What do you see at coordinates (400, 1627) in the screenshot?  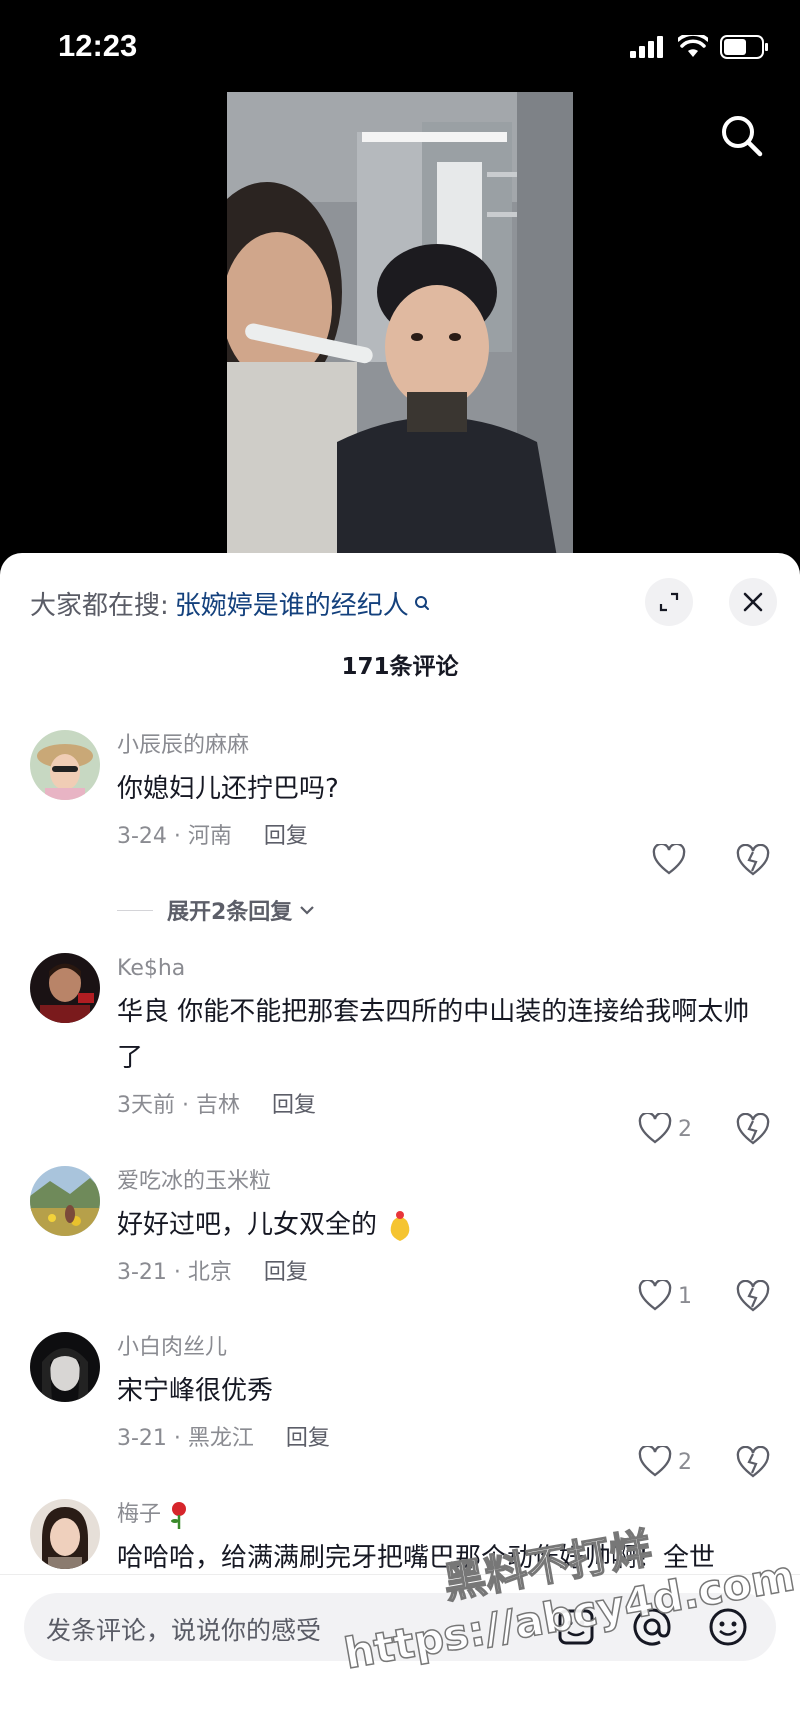 I see `comment-input: 发条评论，说说你的感受` at bounding box center [400, 1627].